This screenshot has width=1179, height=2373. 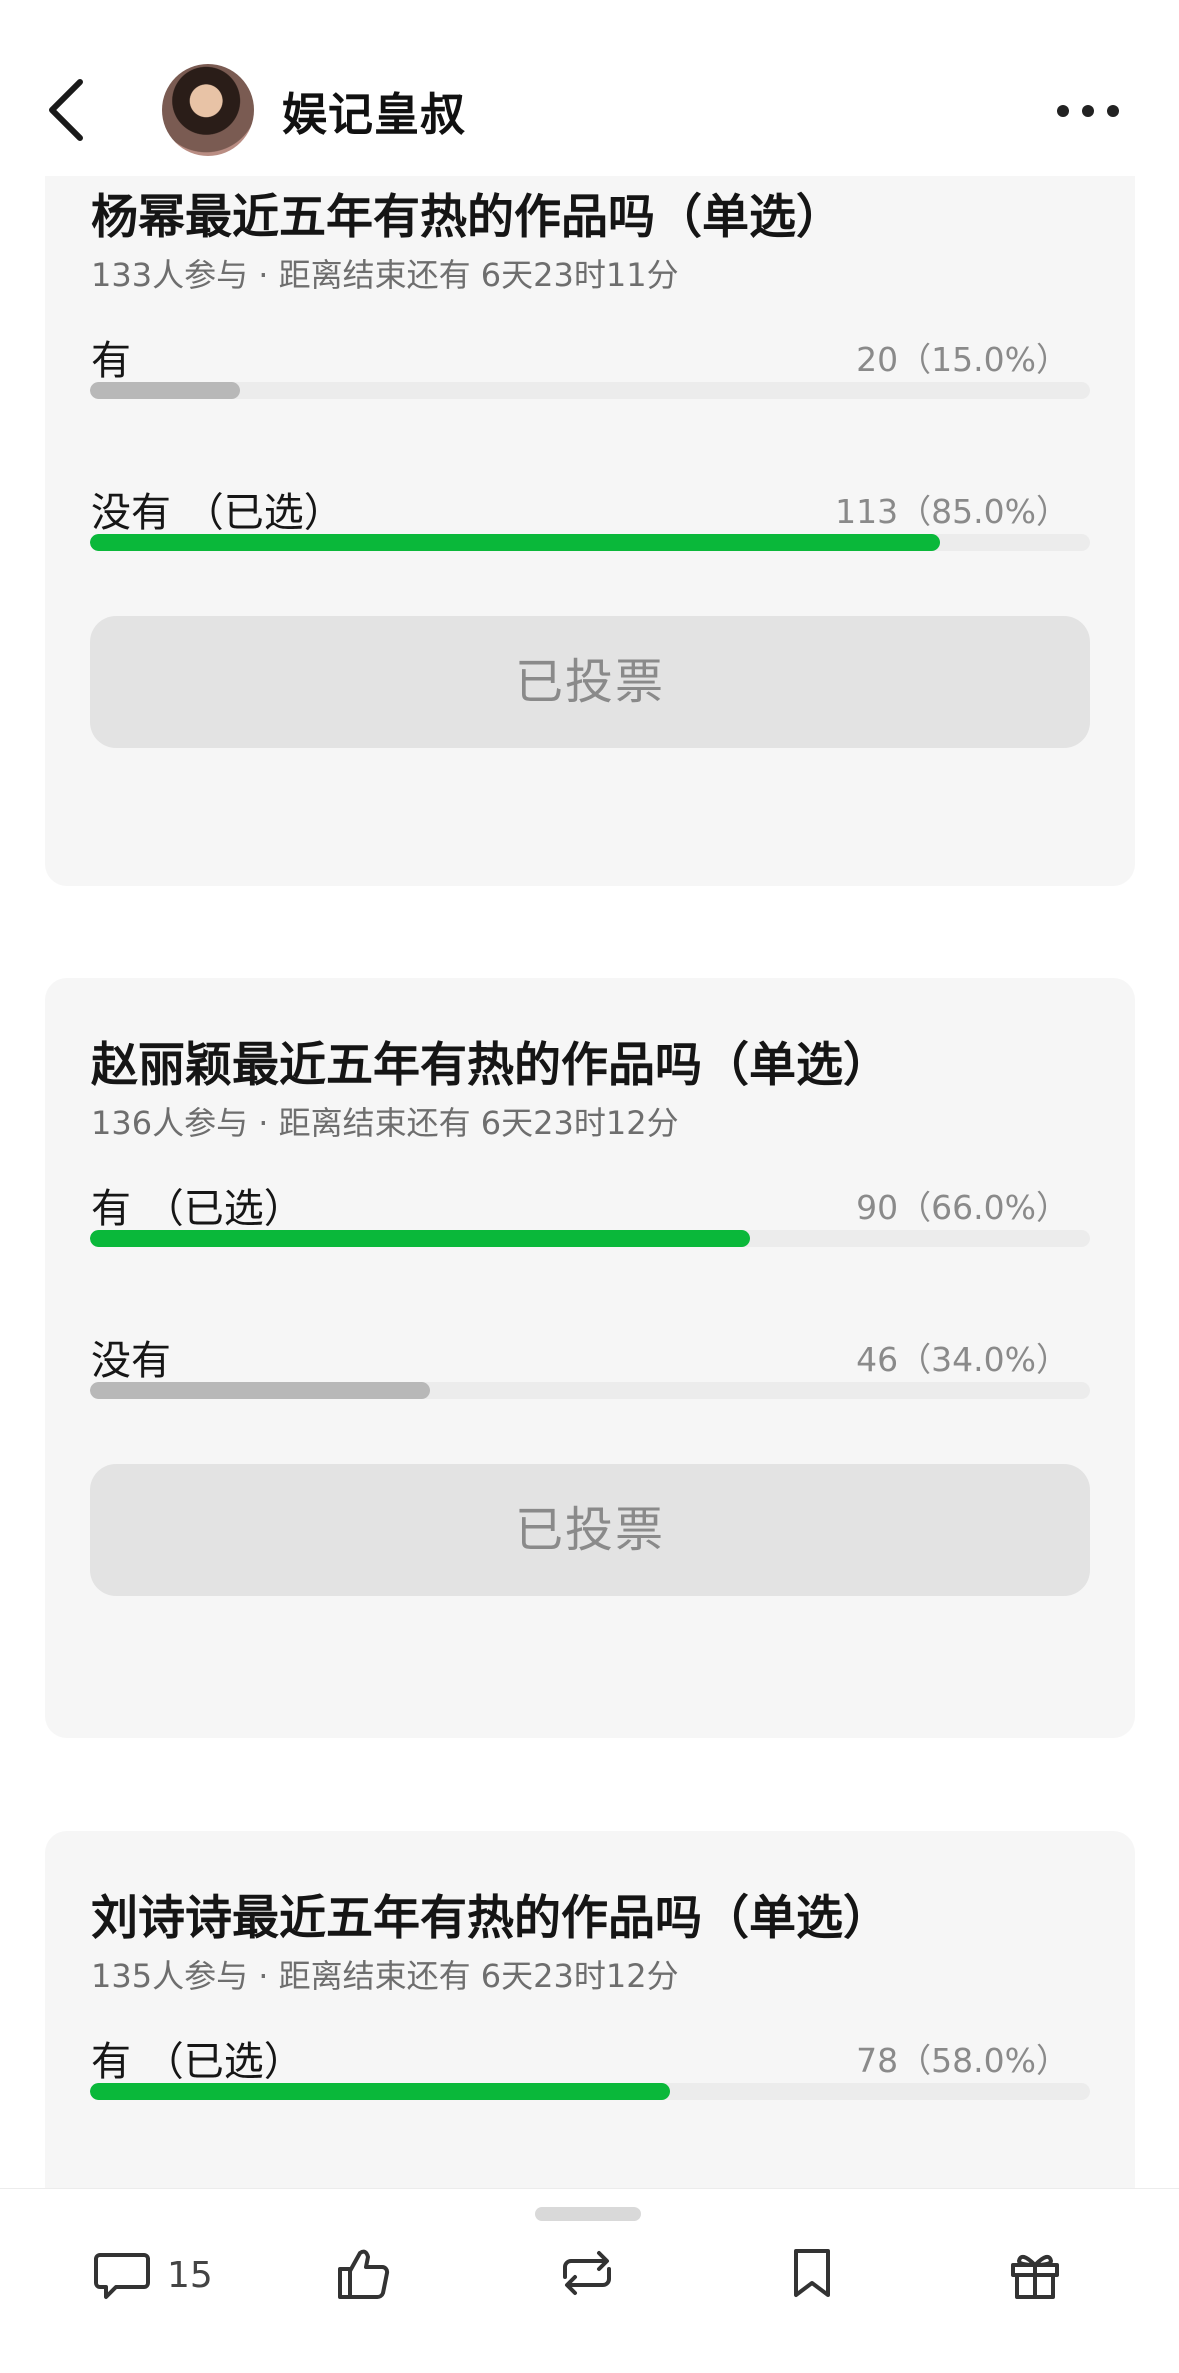 I want to click on poll-option-count: 46（34.0%）, so click(x=962, y=1359).